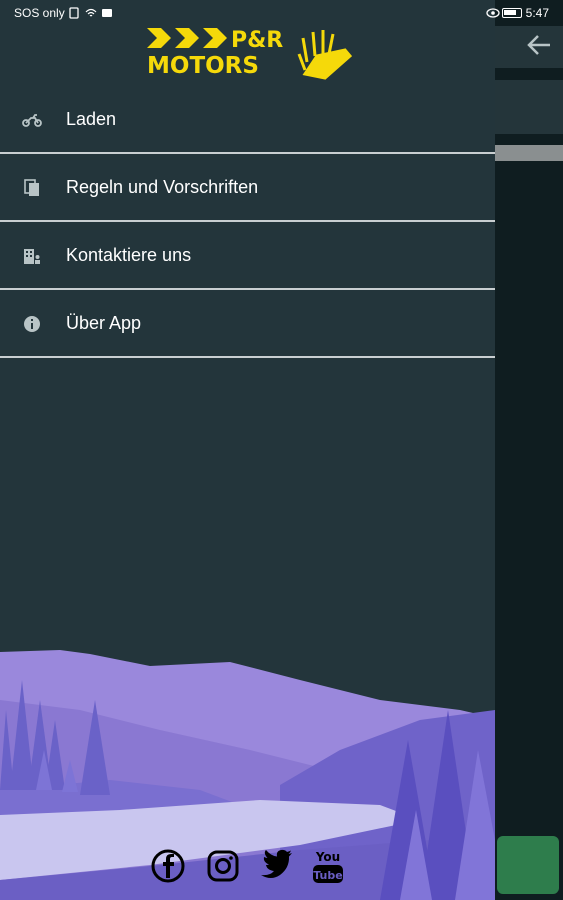  What do you see at coordinates (32, 188) in the screenshot?
I see `documents-icon` at bounding box center [32, 188].